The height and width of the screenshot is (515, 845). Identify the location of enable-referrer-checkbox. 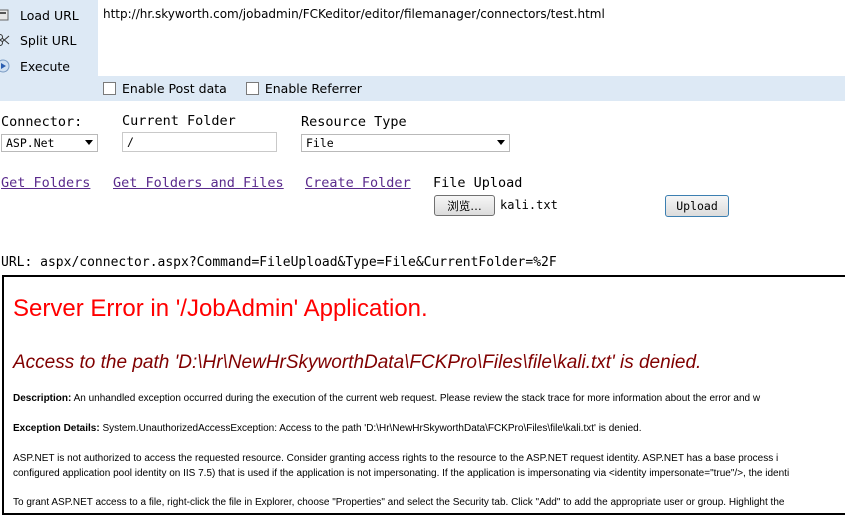
(252, 88).